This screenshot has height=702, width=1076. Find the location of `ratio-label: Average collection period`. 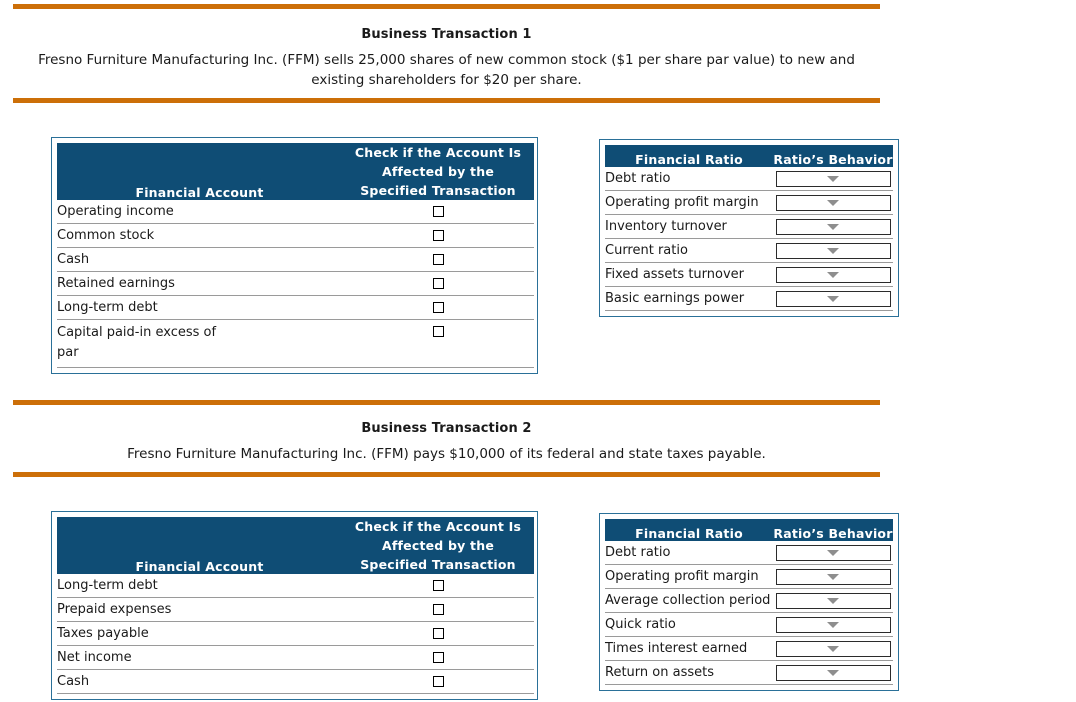

ratio-label: Average collection period is located at coordinates (689, 600).